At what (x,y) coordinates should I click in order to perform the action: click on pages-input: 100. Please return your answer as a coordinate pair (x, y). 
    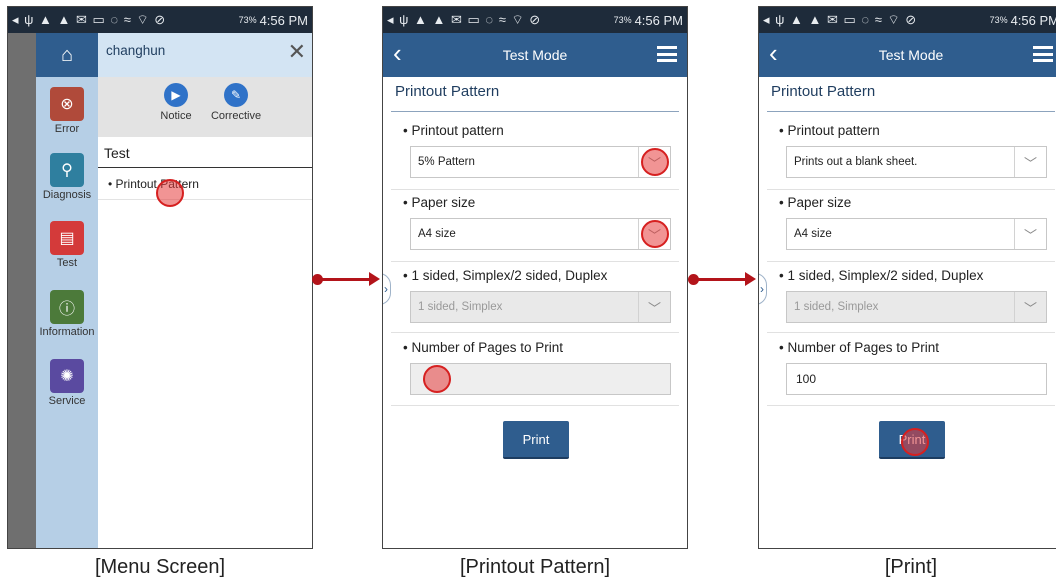
    Looking at the image, I should click on (916, 379).